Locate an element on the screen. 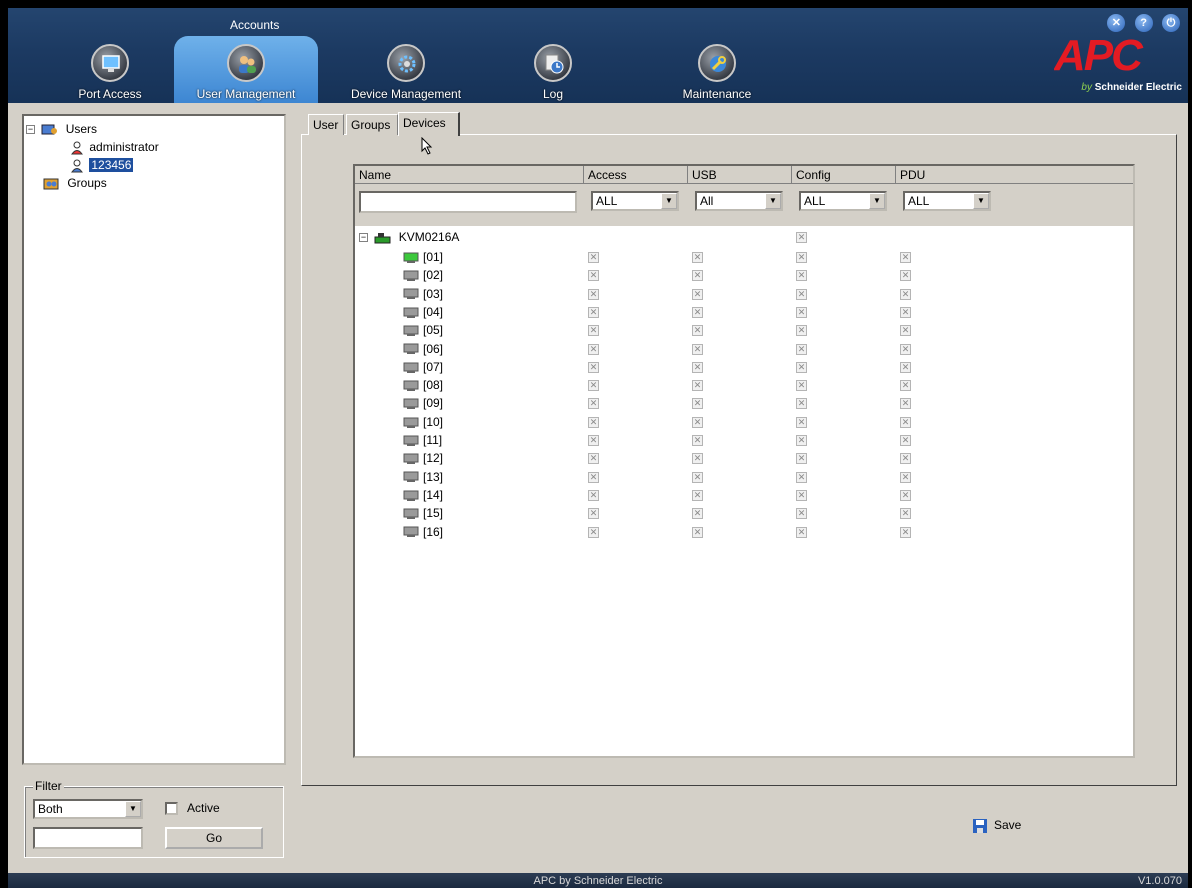 The width and height of the screenshot is (1192, 888). column-header-config: Config is located at coordinates (844, 175).